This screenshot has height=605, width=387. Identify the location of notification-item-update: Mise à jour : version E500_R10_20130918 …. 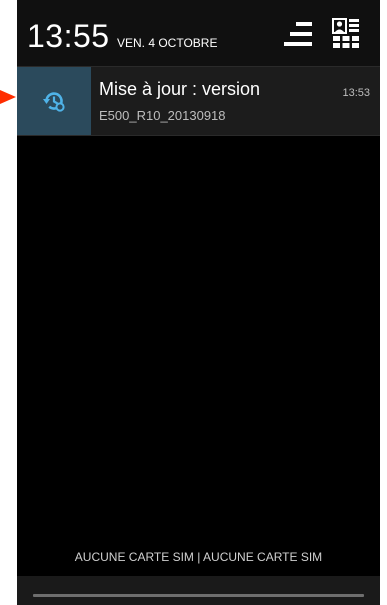
(198, 101).